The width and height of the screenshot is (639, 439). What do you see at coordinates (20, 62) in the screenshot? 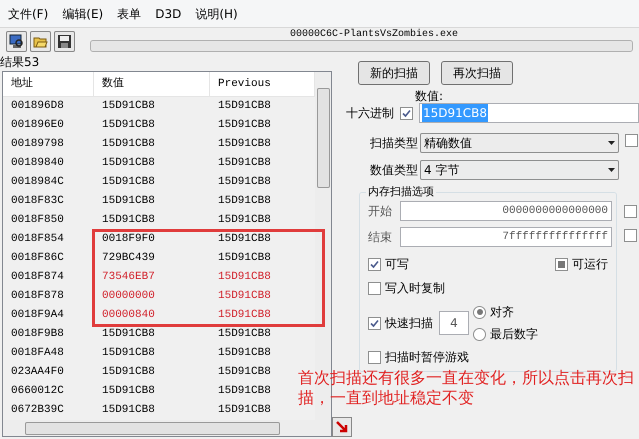
I see `results-count: 结果53` at bounding box center [20, 62].